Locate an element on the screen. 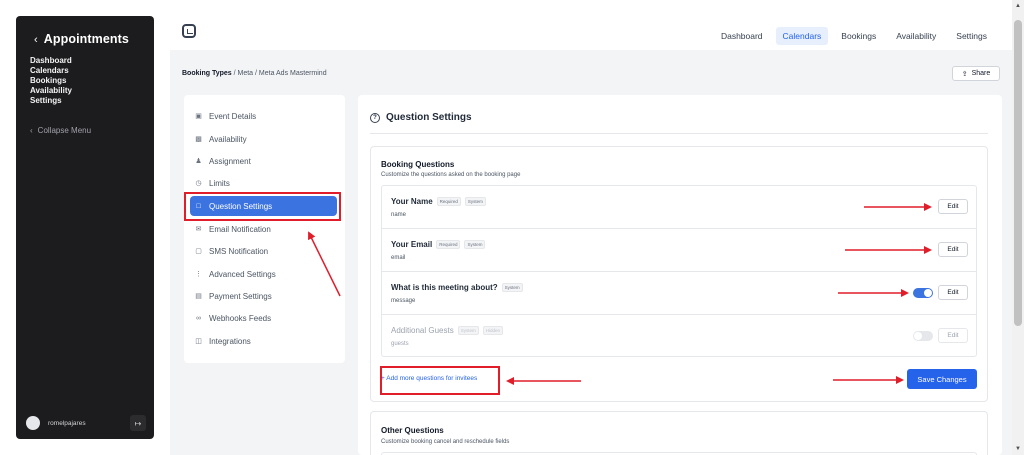  menu-item-question-settings: □ Question Settings is located at coordinates (263, 206).